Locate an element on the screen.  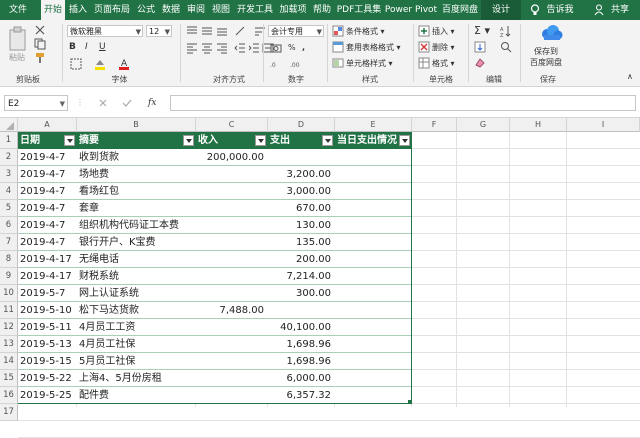
tab-power-pivot: Power Pivot is located at coordinates (411, 10).